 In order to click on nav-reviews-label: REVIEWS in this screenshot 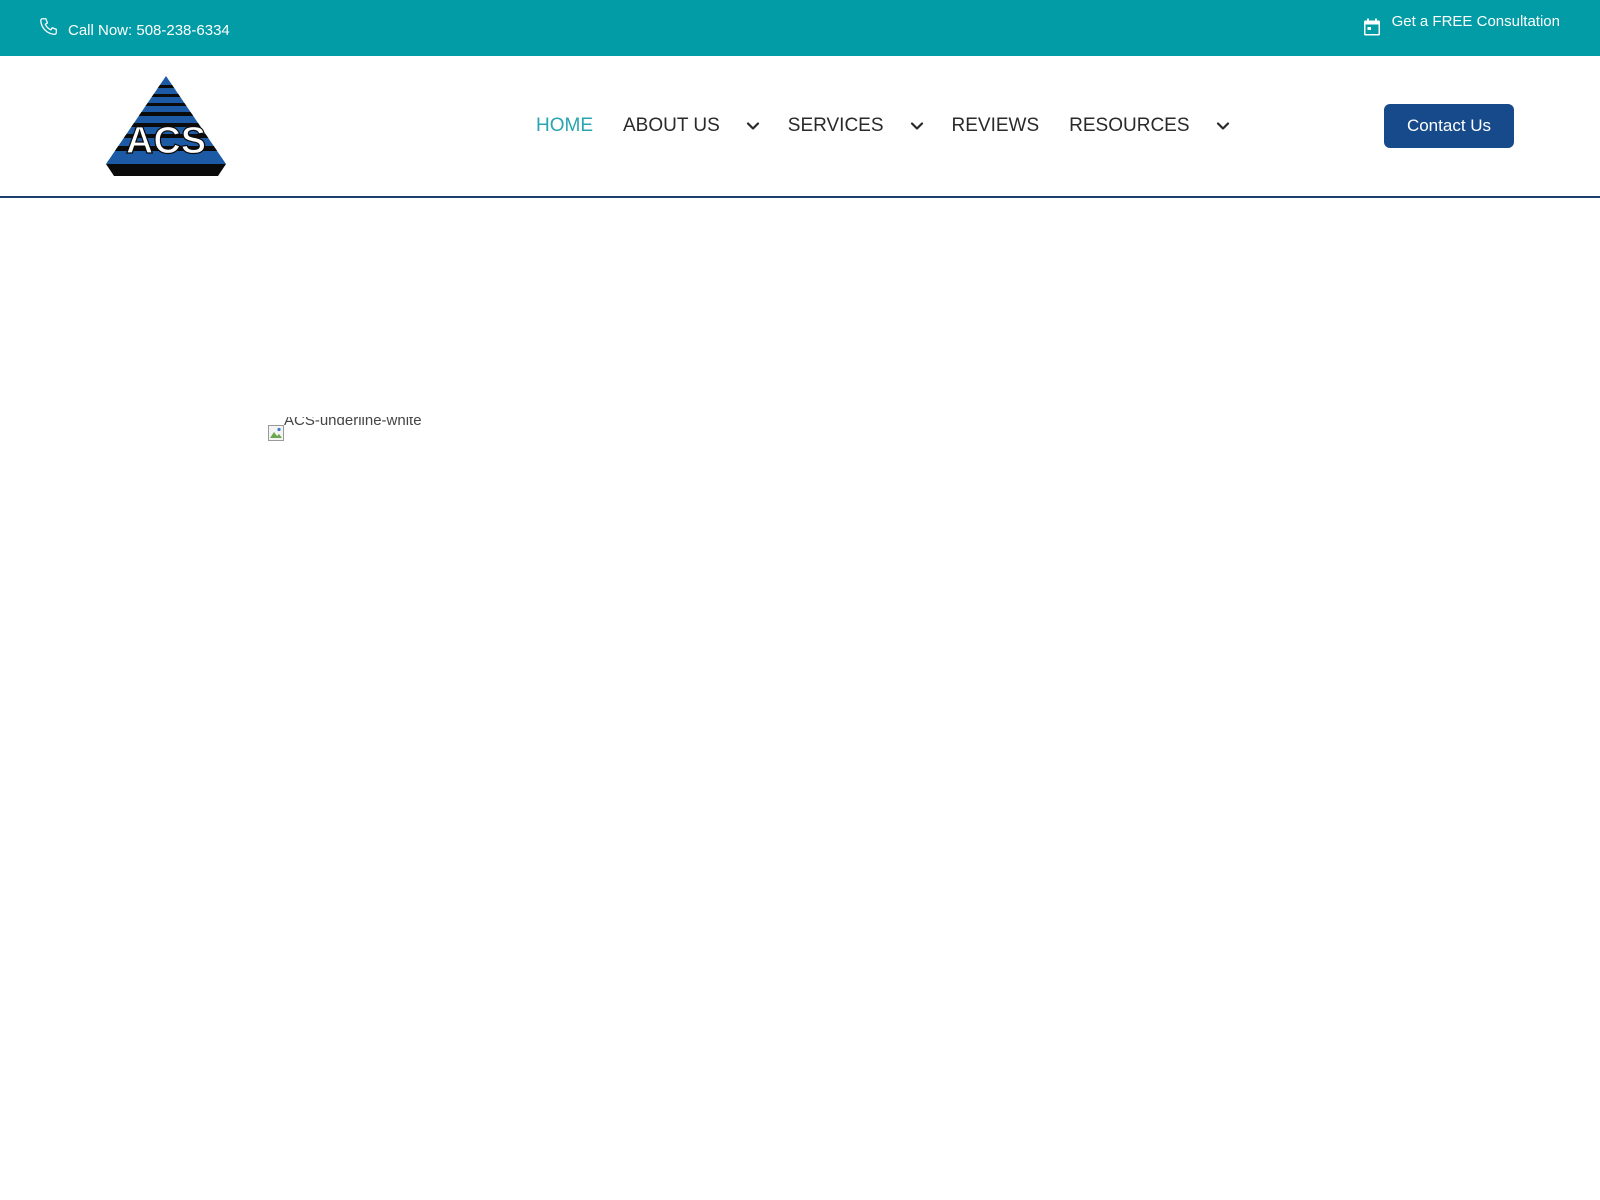, I will do `click(995, 125)`.